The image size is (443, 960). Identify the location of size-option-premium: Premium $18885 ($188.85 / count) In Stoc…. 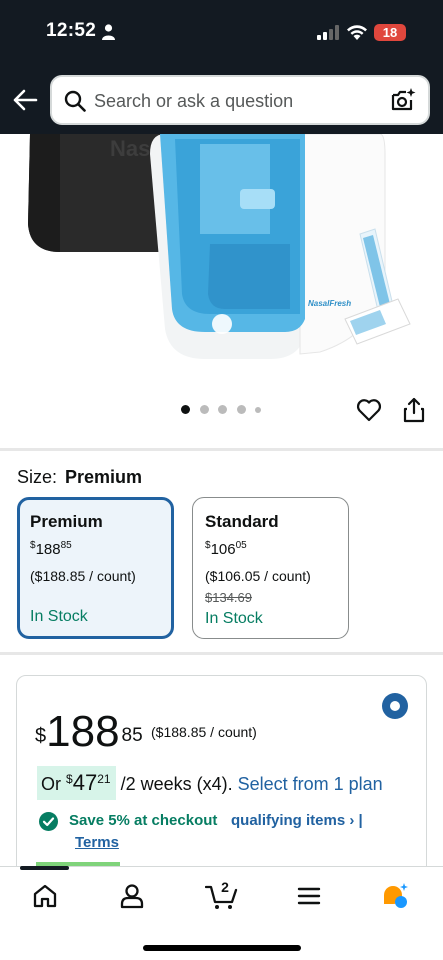
(95, 568).